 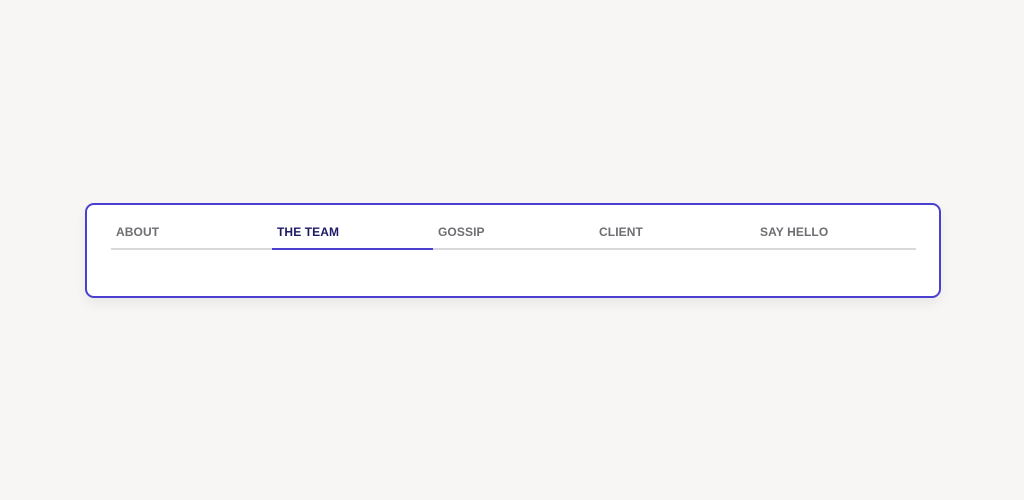 I want to click on tab-gossip: GOSSIP, so click(x=513, y=234).